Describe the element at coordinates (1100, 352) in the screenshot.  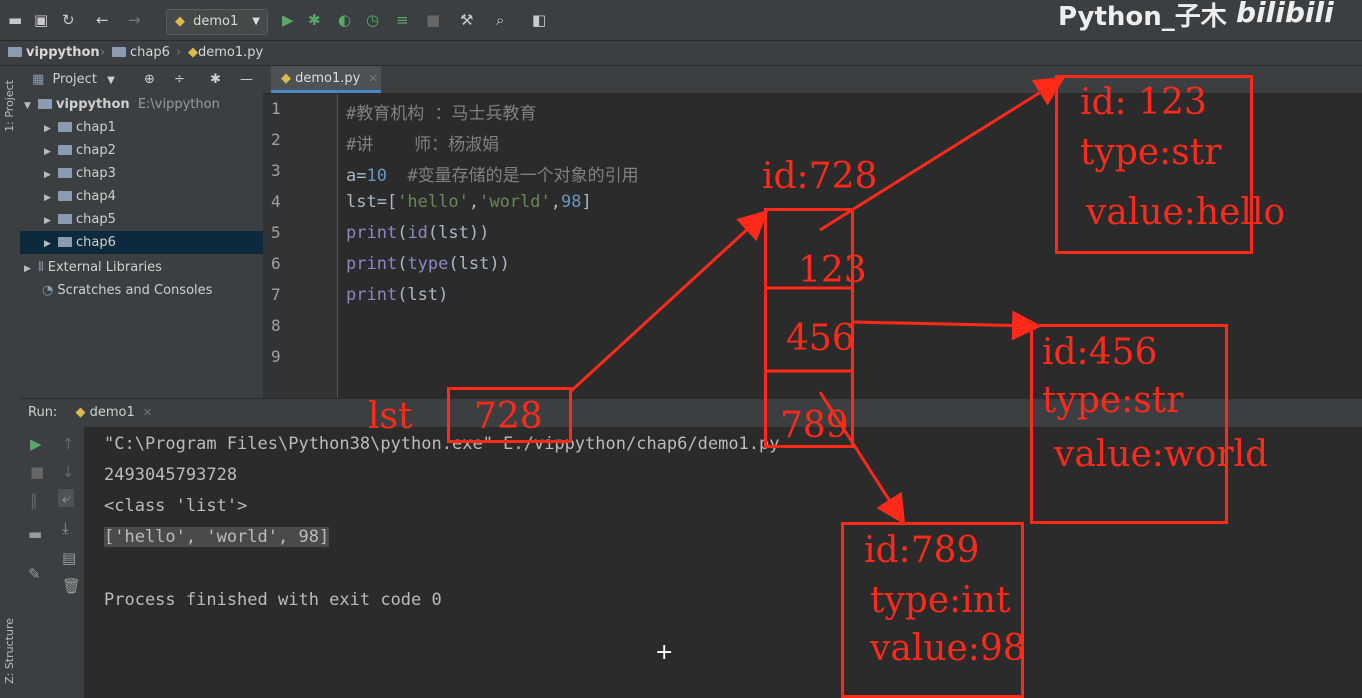
I see `annotation-world-id: id:456` at that location.